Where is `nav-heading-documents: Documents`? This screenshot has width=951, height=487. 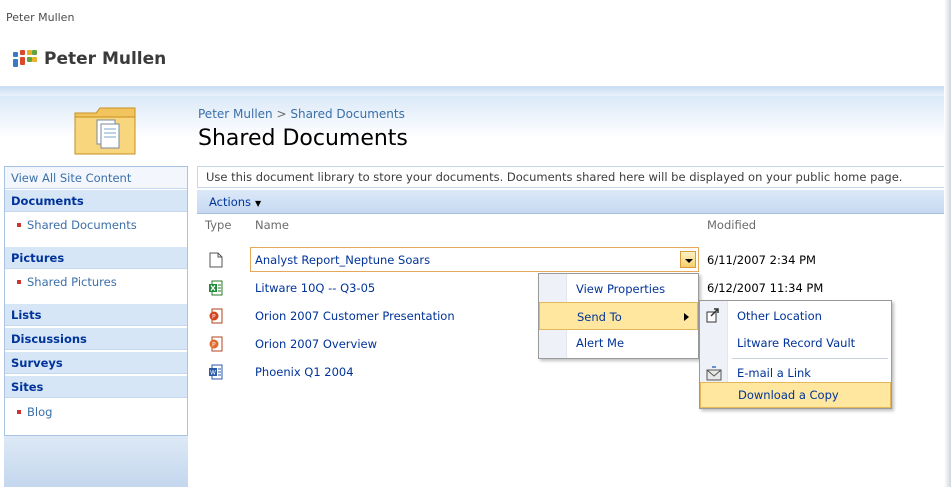
nav-heading-documents: Documents is located at coordinates (96, 201).